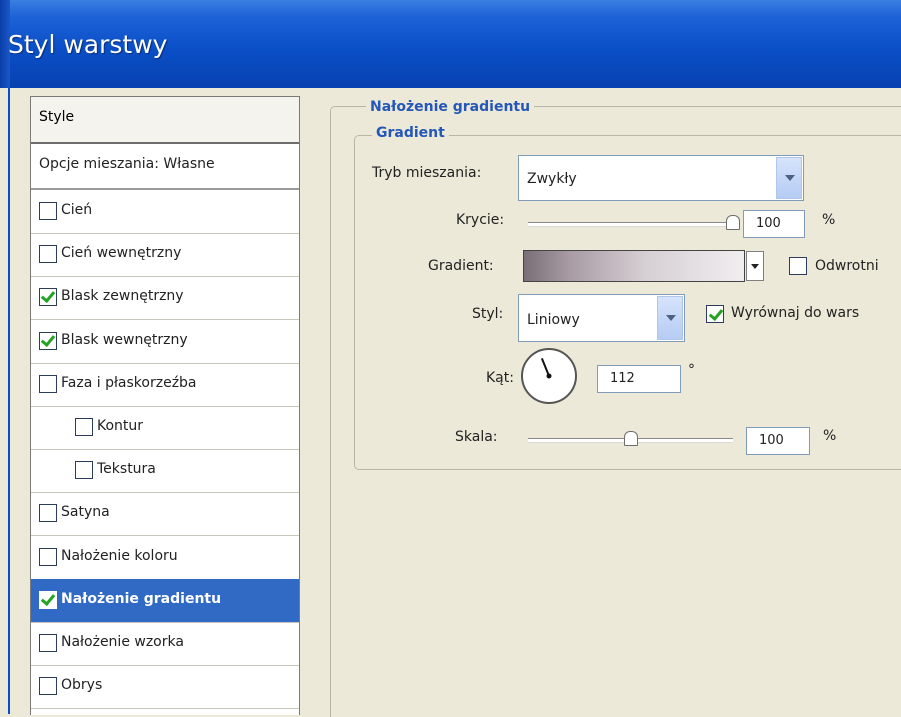  I want to click on style-item: Nałożenie gradientu, so click(165, 600).